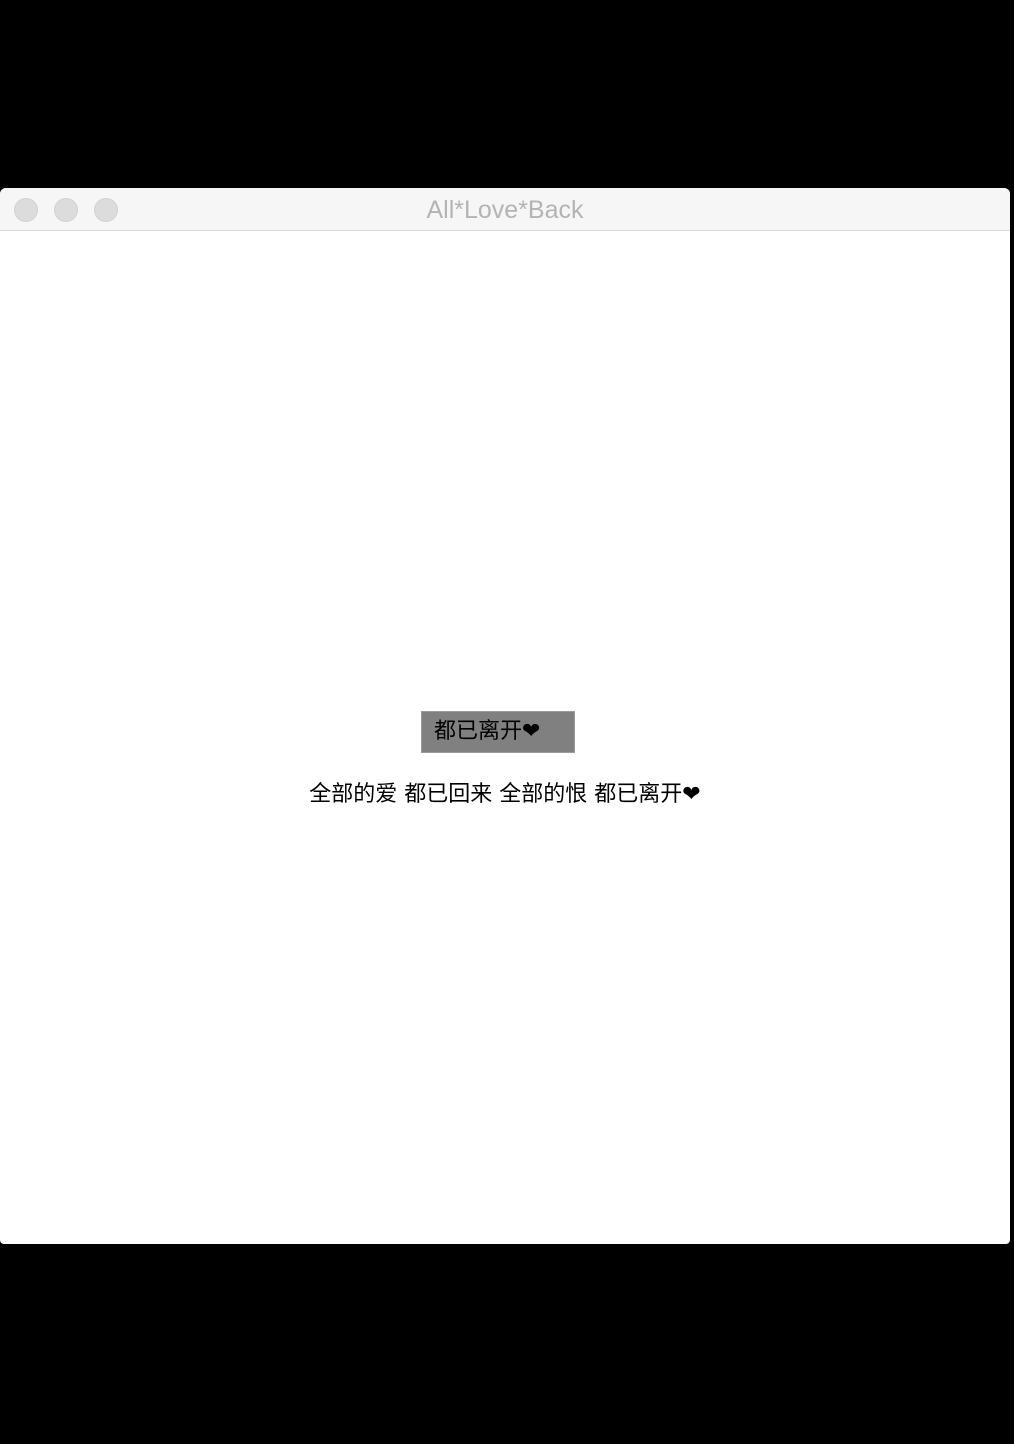 This screenshot has height=1444, width=1014. I want to click on window-title: All*Love*Back, so click(505, 210).